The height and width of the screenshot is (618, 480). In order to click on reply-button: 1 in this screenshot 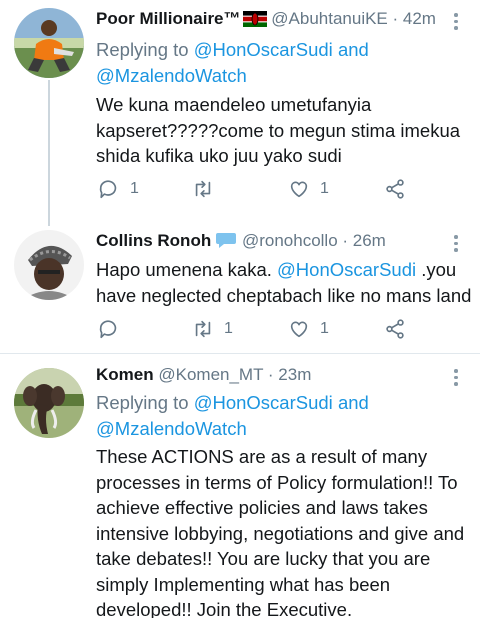, I will do `click(118, 189)`.